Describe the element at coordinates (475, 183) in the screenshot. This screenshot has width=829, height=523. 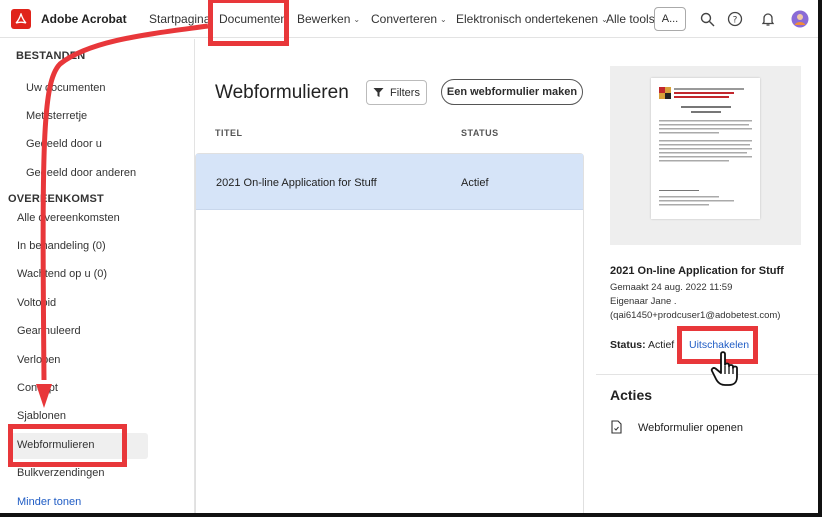
I see `row-status: Actief` at that location.